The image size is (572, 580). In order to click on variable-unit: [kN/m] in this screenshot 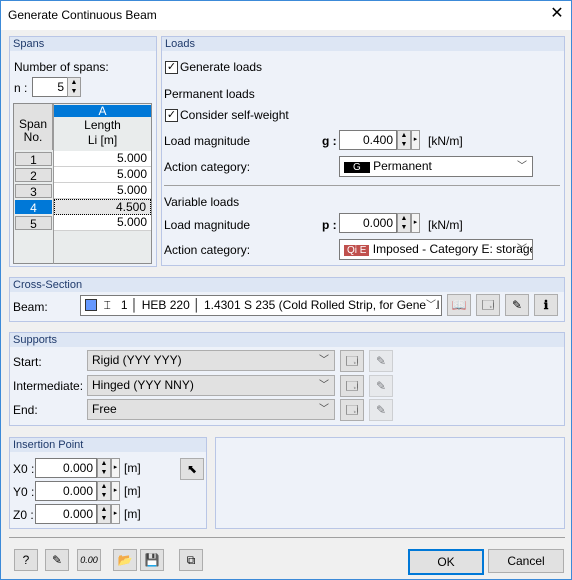, I will do `click(445, 225)`.